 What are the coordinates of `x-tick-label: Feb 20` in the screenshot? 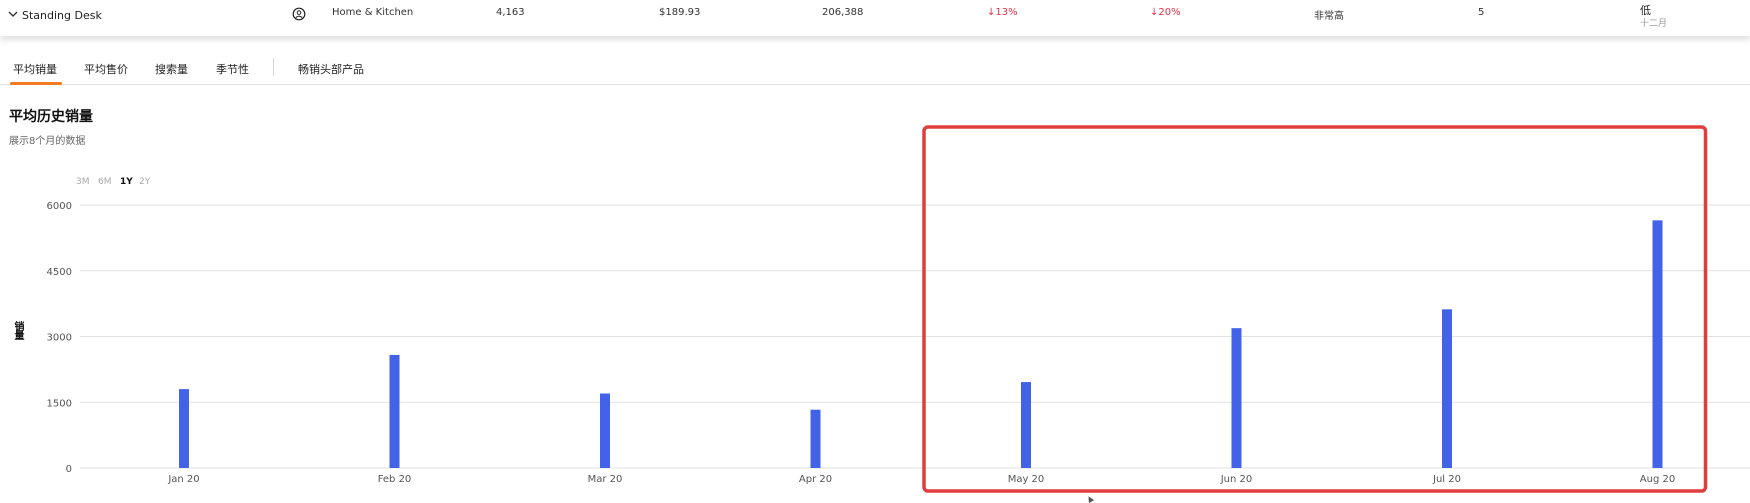 It's located at (395, 479).